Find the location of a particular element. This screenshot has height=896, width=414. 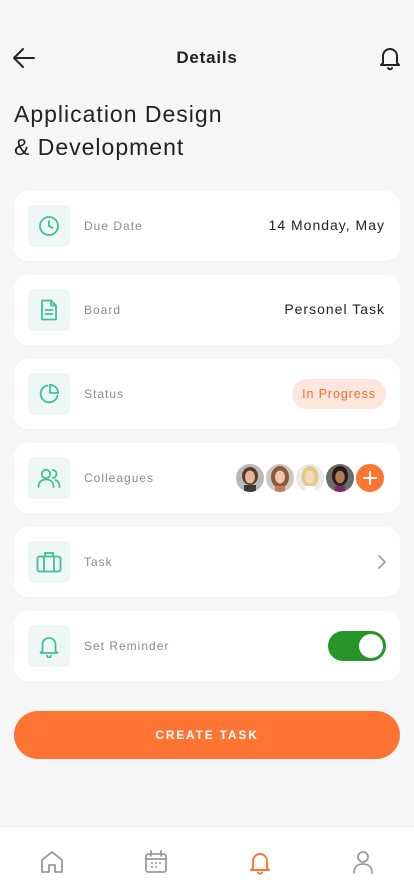

board-label: Board is located at coordinates (103, 310).